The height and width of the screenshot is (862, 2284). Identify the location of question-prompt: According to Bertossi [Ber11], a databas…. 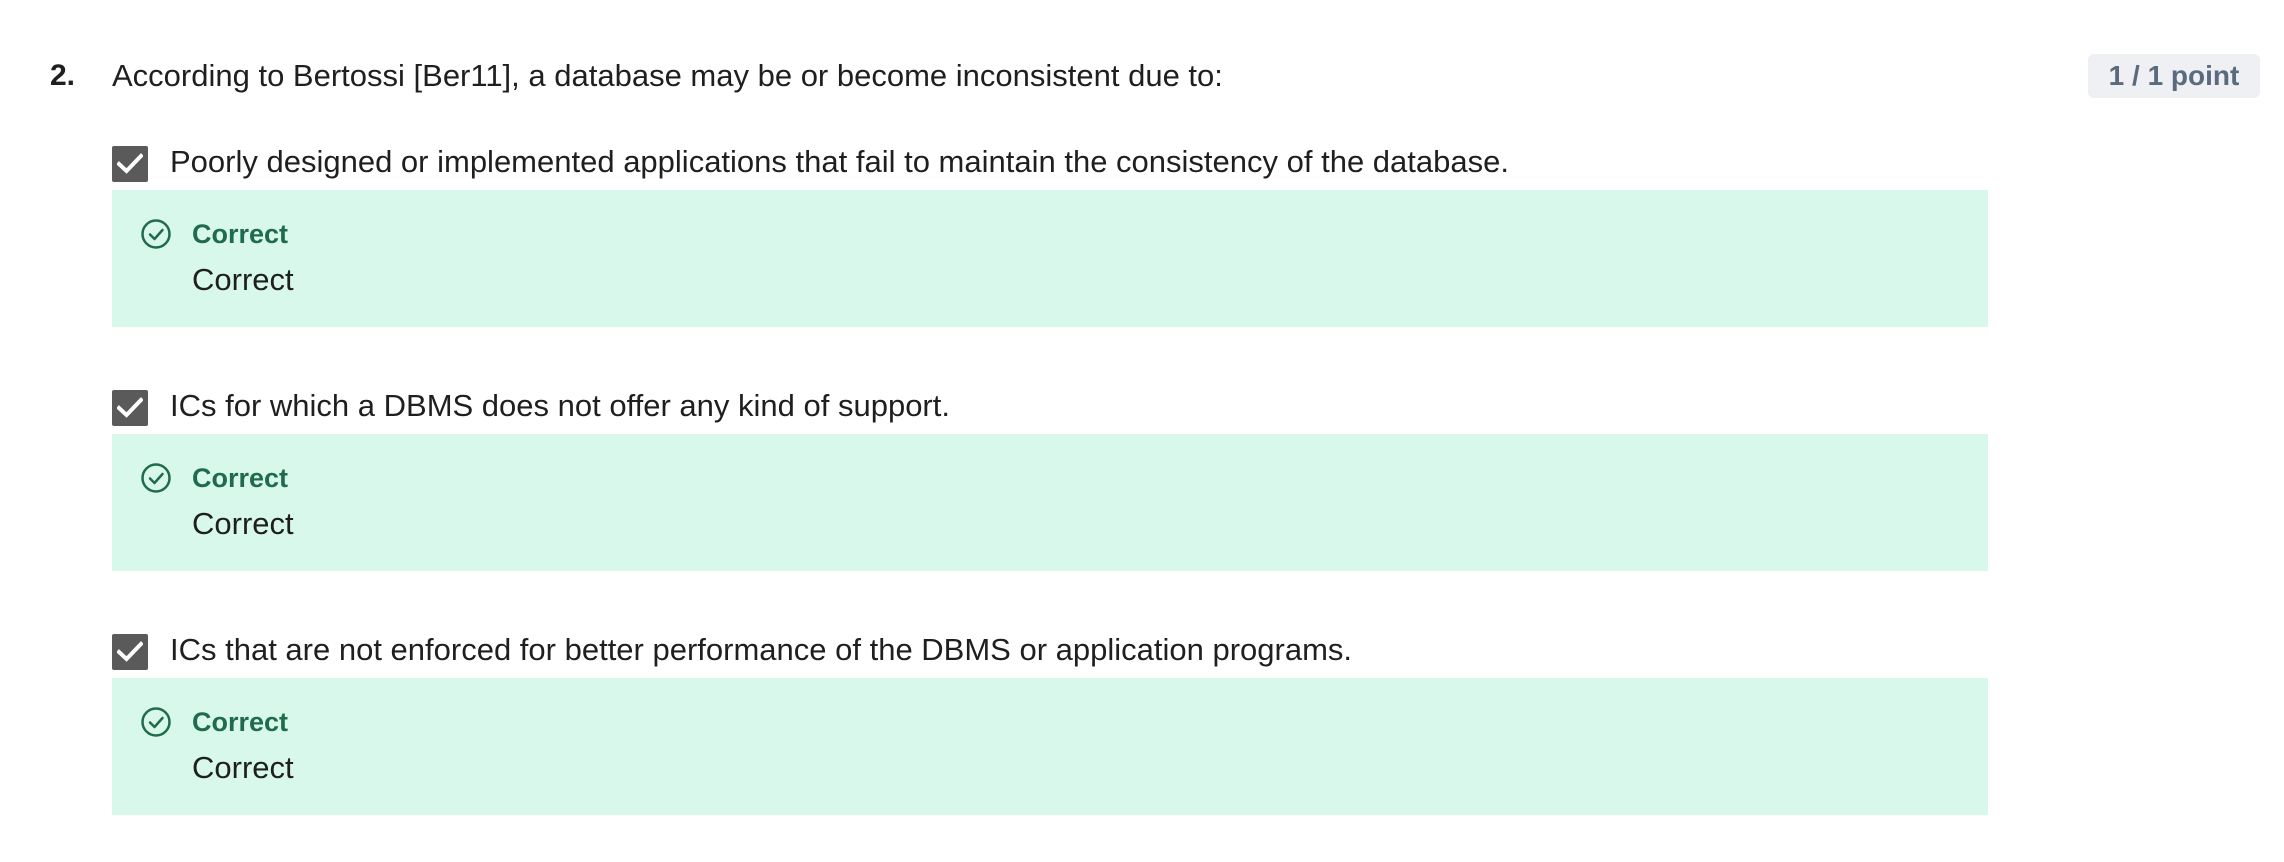
(667, 75).